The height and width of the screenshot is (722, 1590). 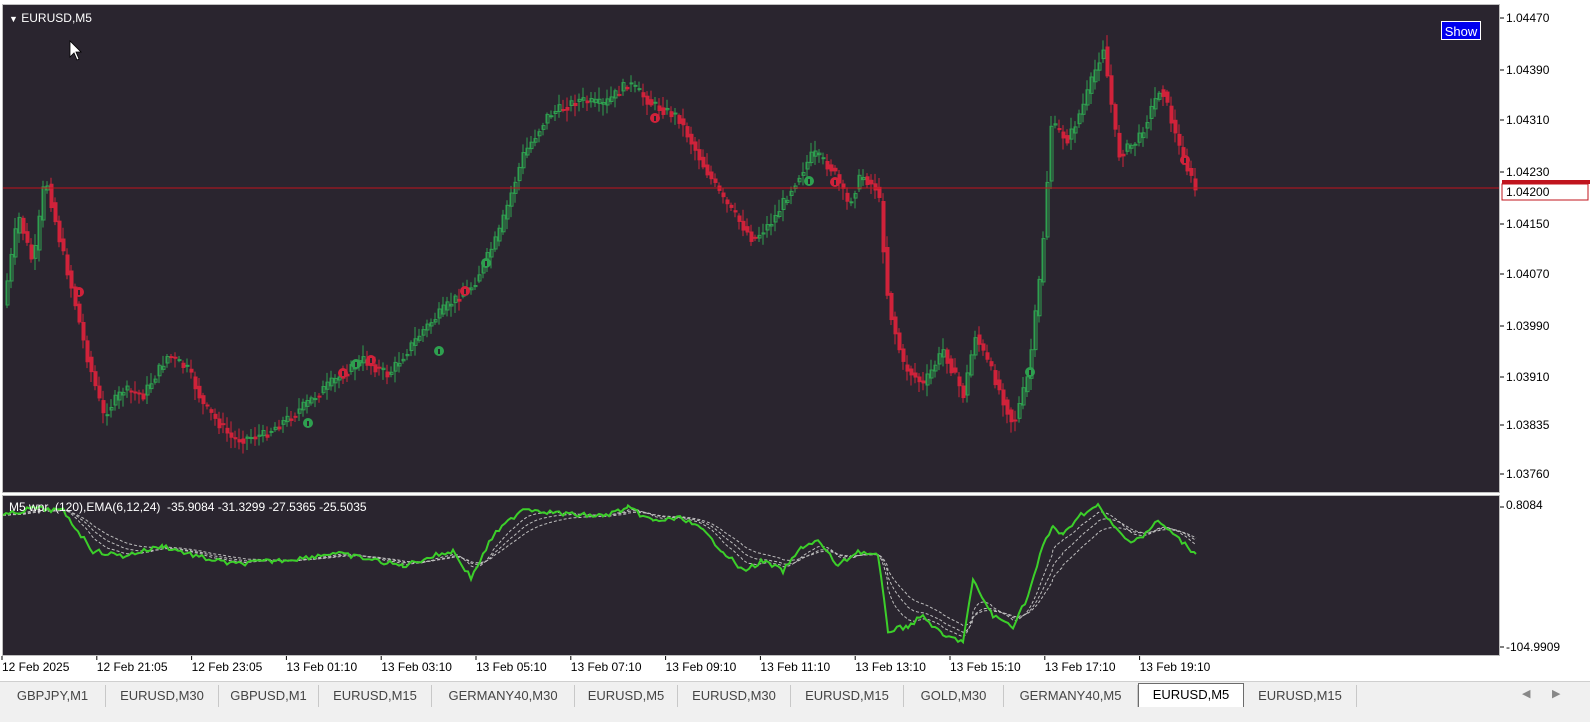 I want to click on time-tick-label: 12 Feb 21:05, so click(x=132, y=667).